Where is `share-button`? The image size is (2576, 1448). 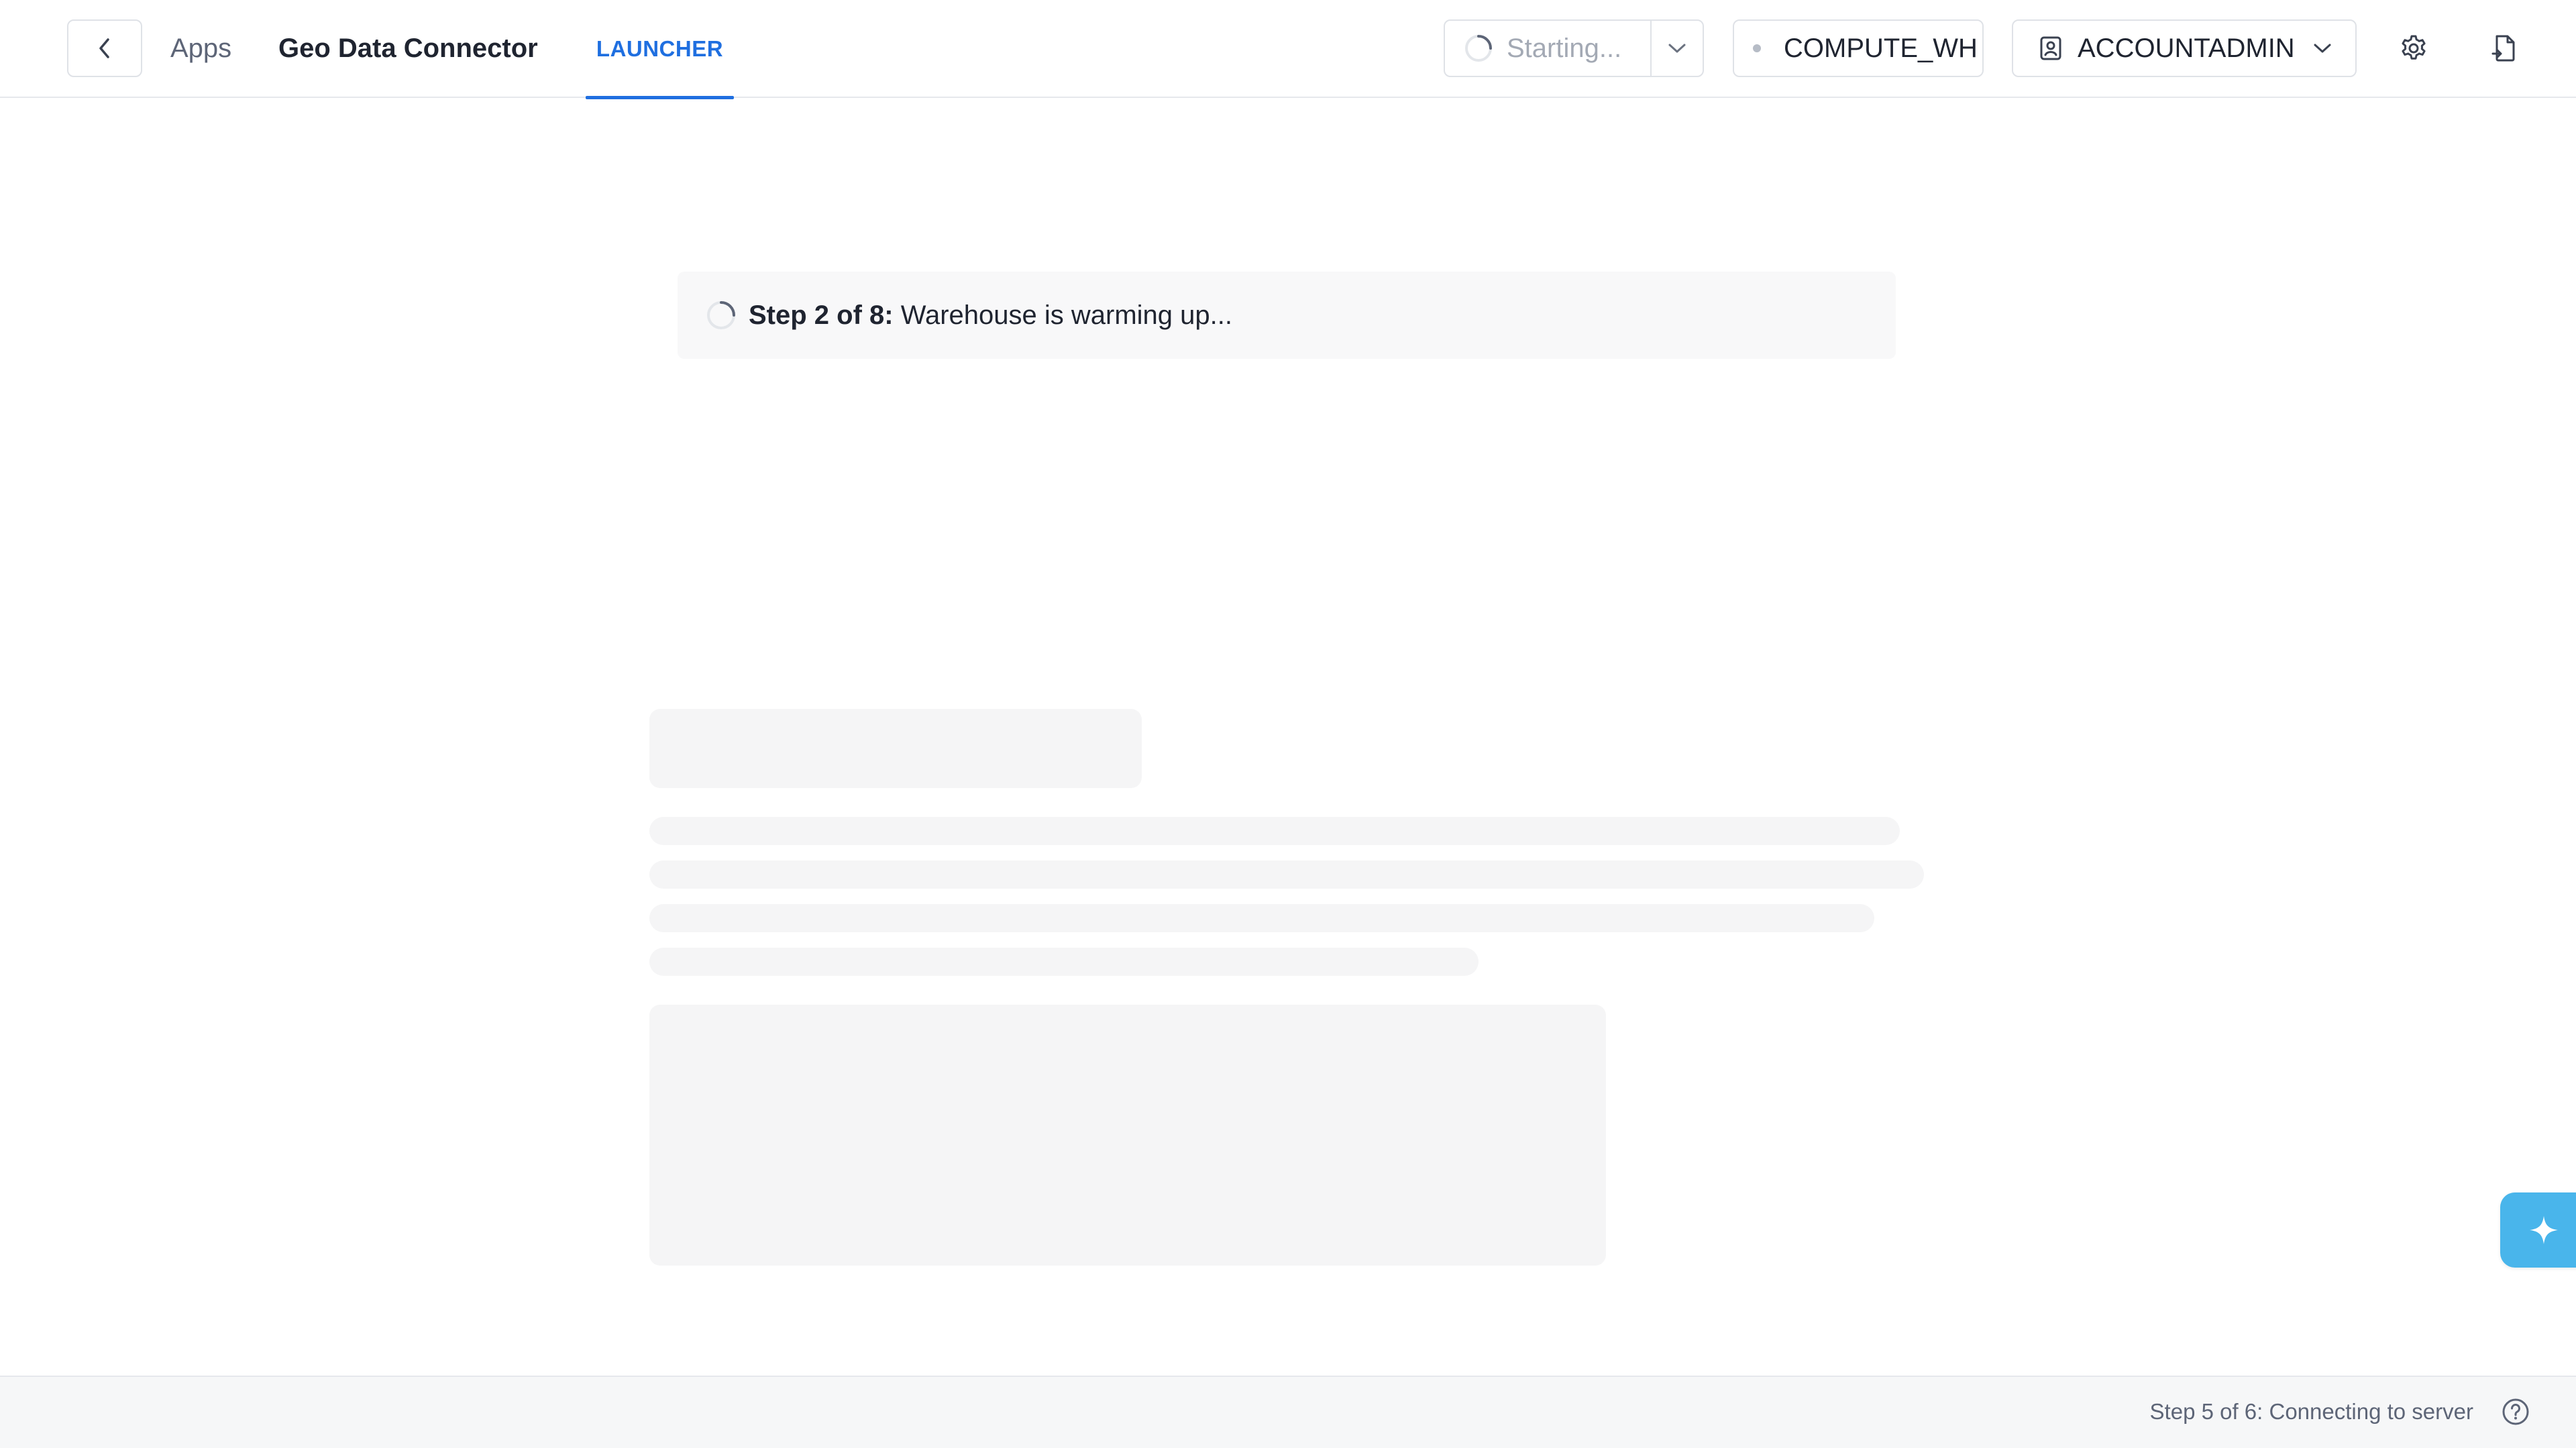
share-button is located at coordinates (2505, 48).